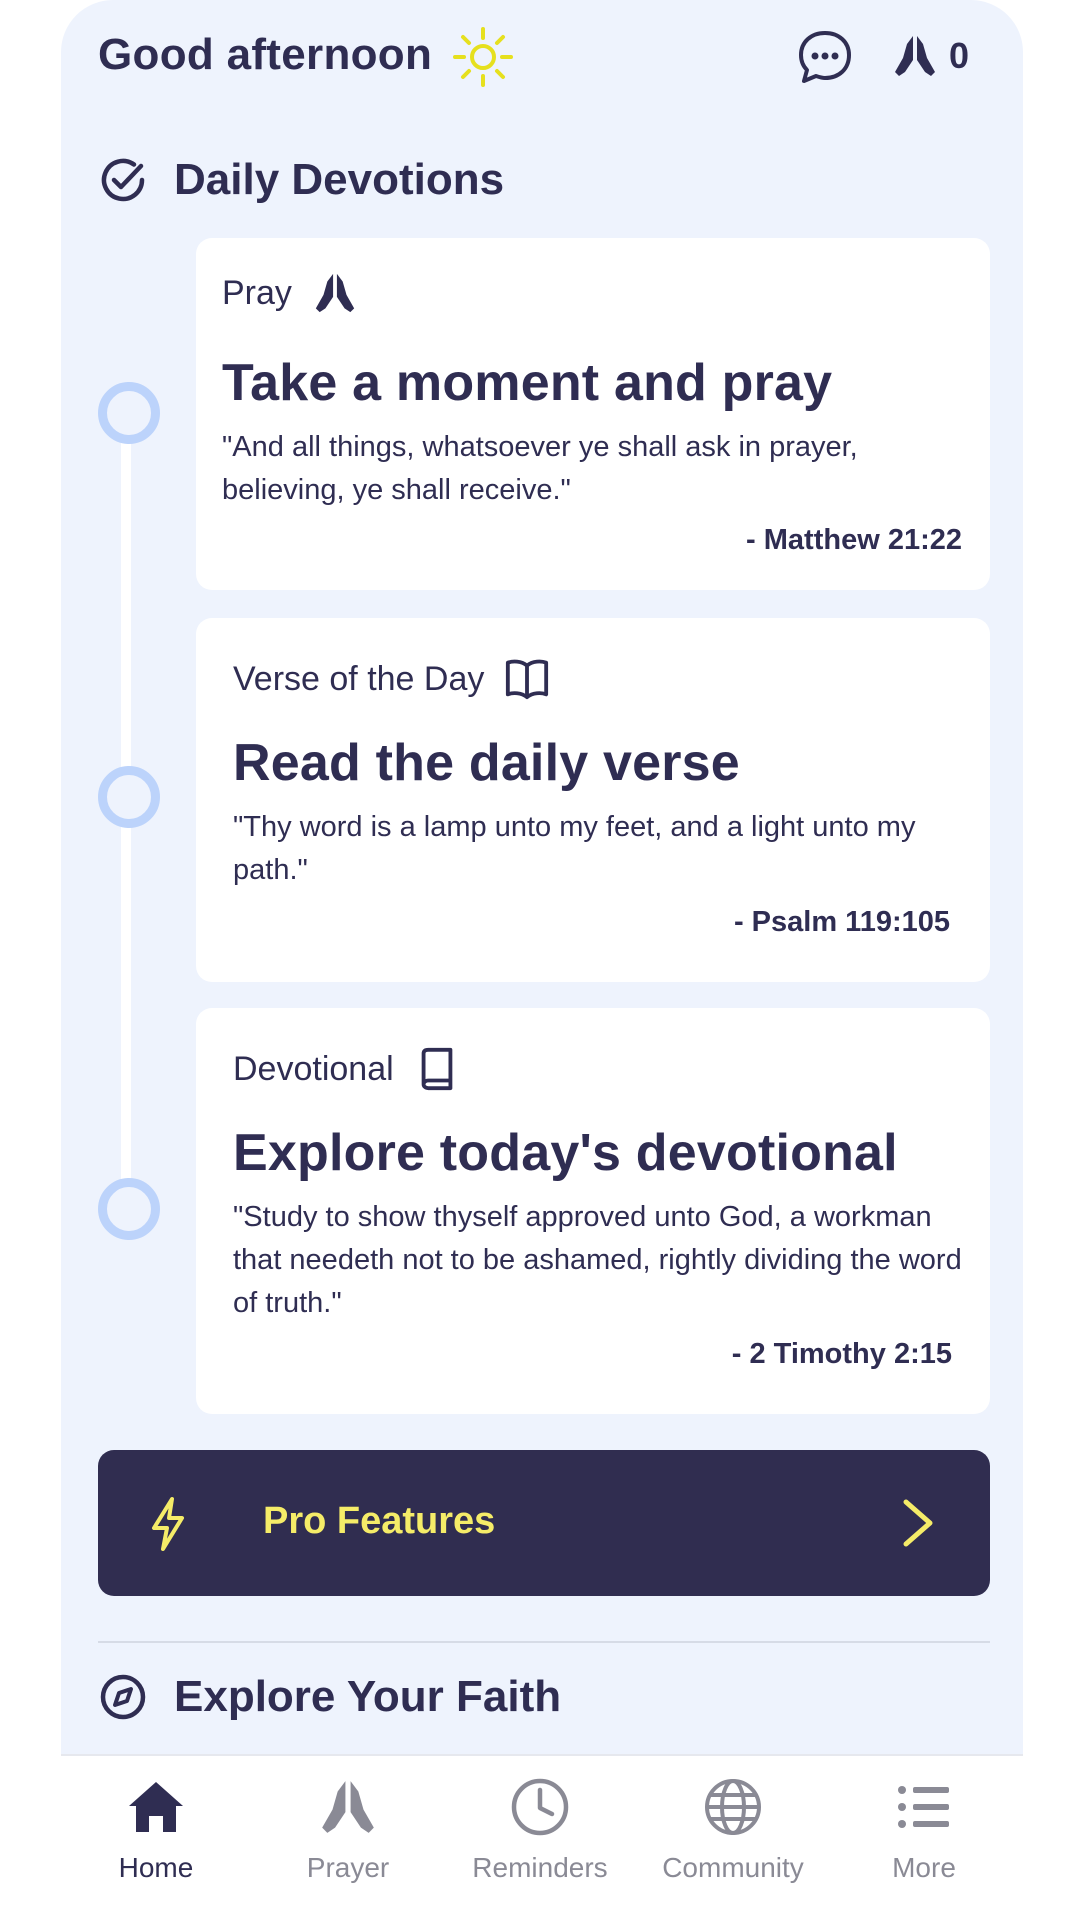 This screenshot has width=1080, height=1922. What do you see at coordinates (959, 55) in the screenshot?
I see `prayer-count-value: 0` at bounding box center [959, 55].